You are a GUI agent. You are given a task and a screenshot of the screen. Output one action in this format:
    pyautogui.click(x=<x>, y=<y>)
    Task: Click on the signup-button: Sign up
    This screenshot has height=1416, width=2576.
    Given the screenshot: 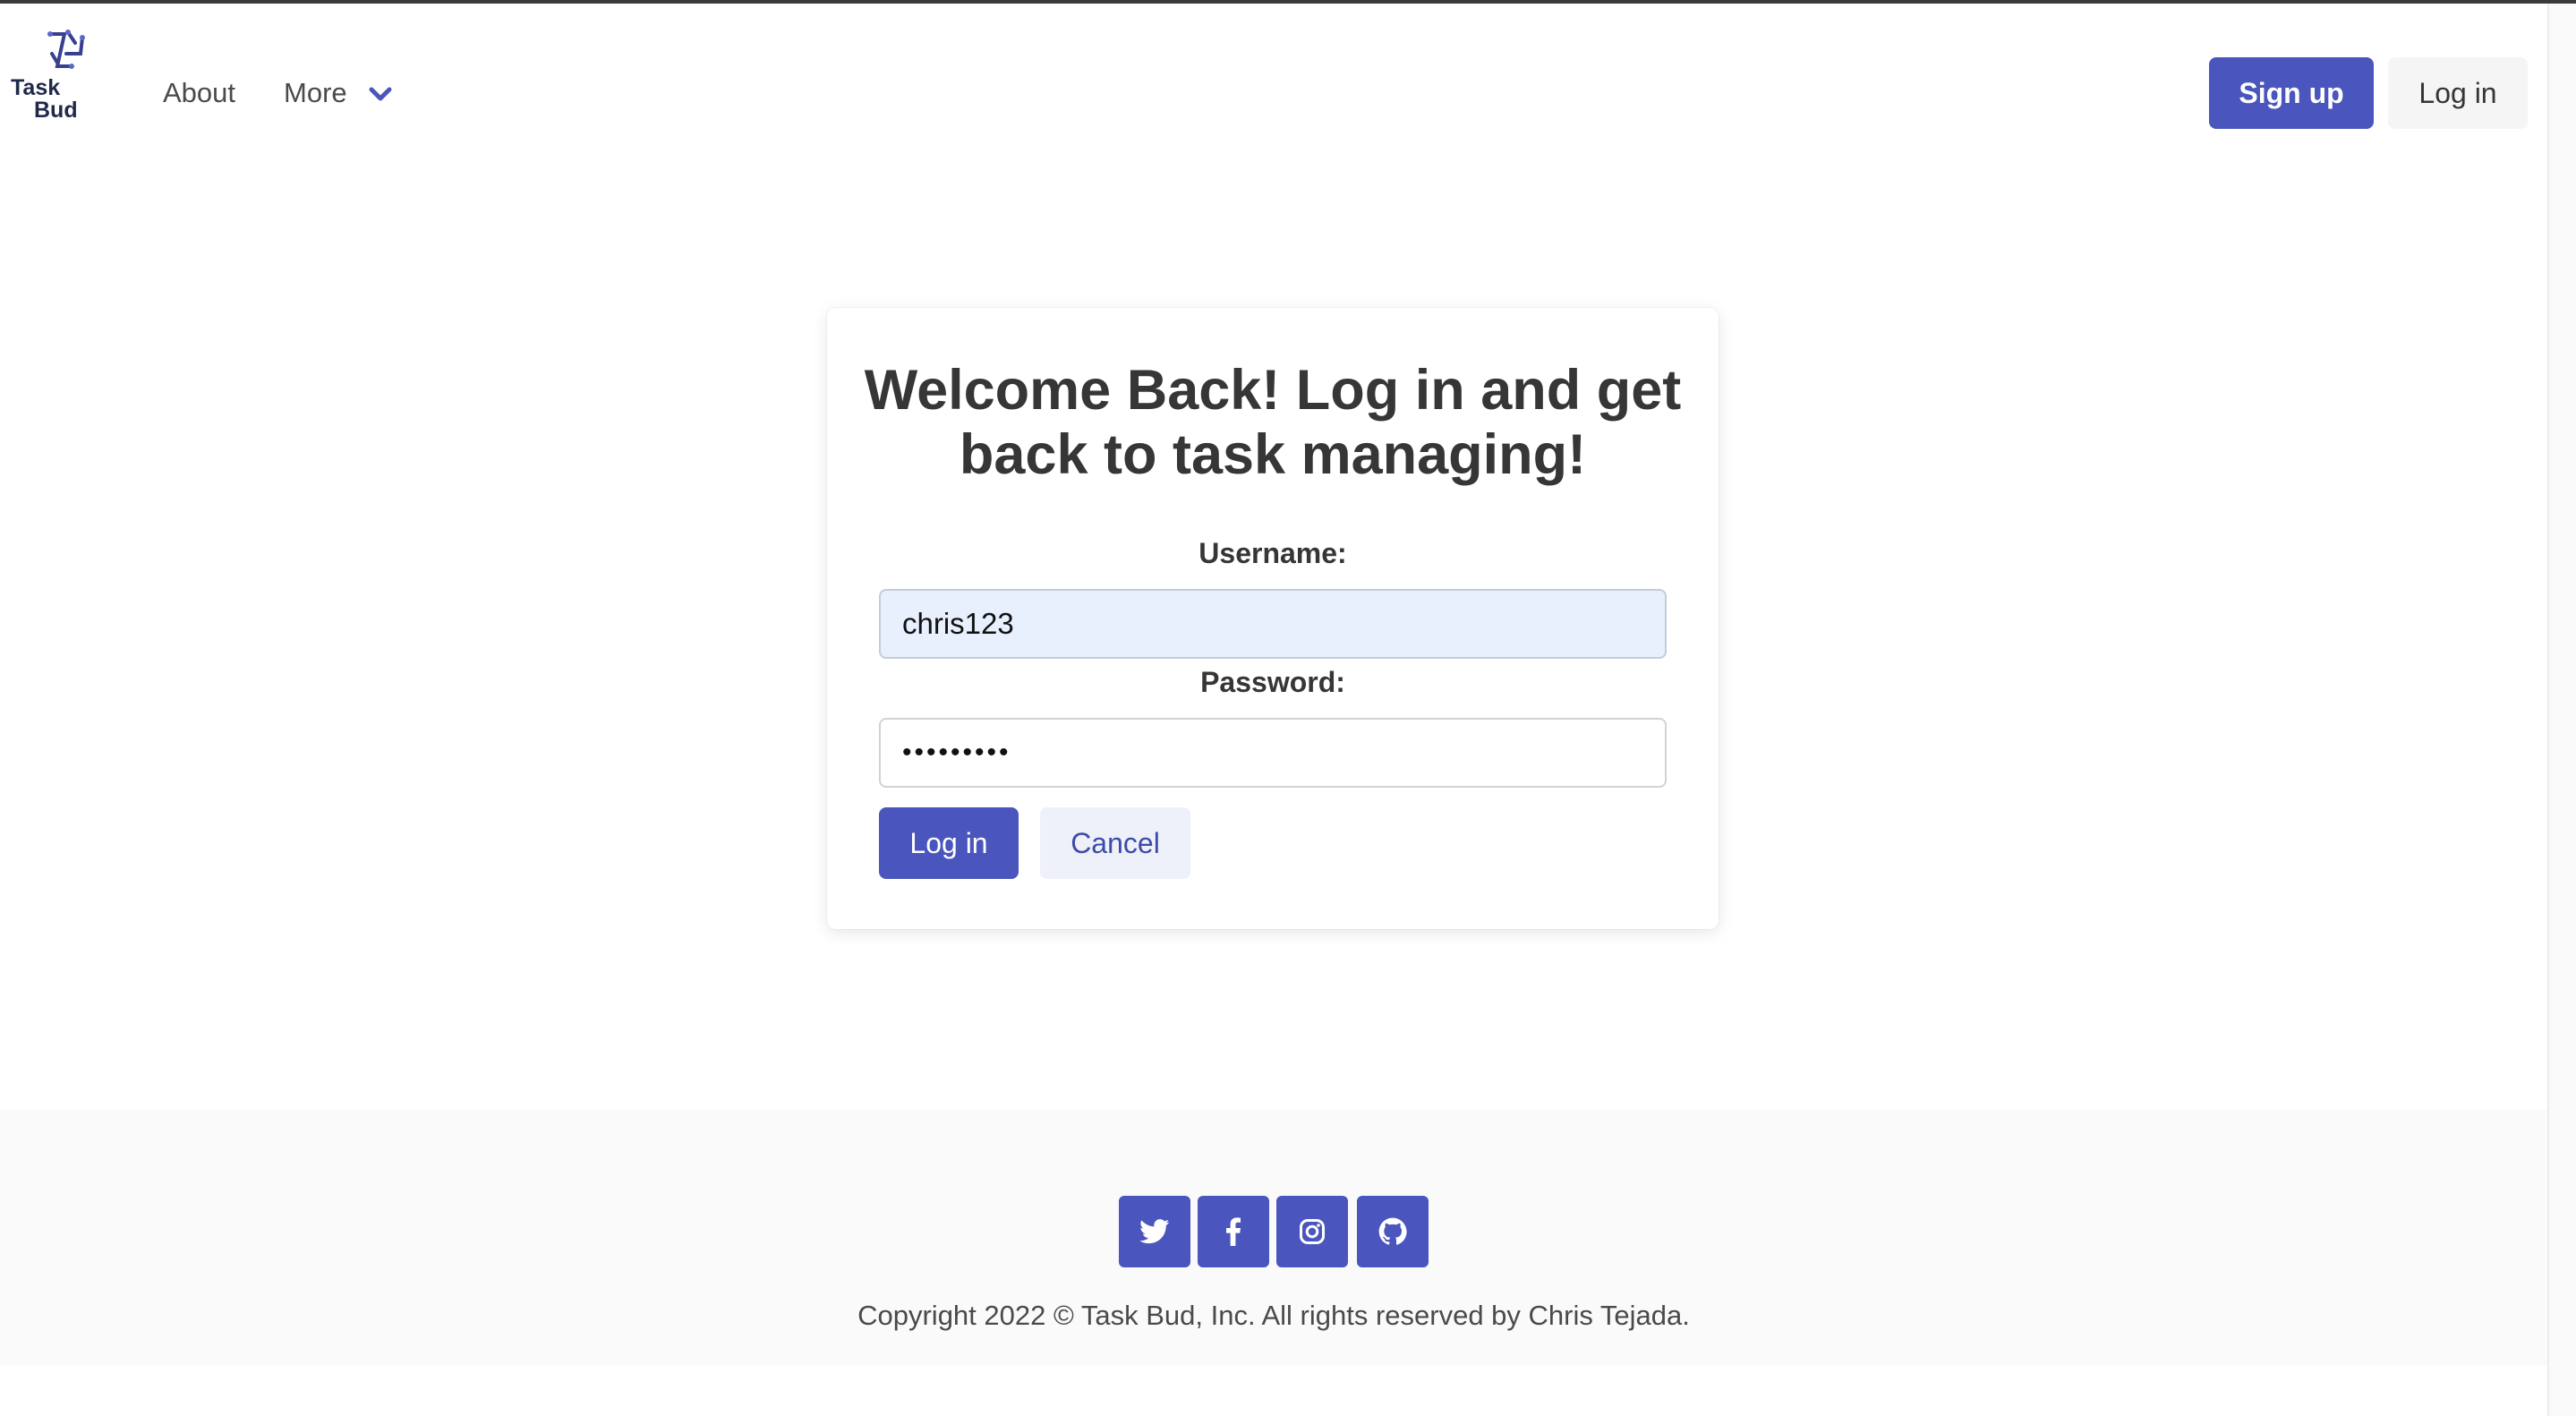 What is the action you would take?
    pyautogui.click(x=2291, y=93)
    